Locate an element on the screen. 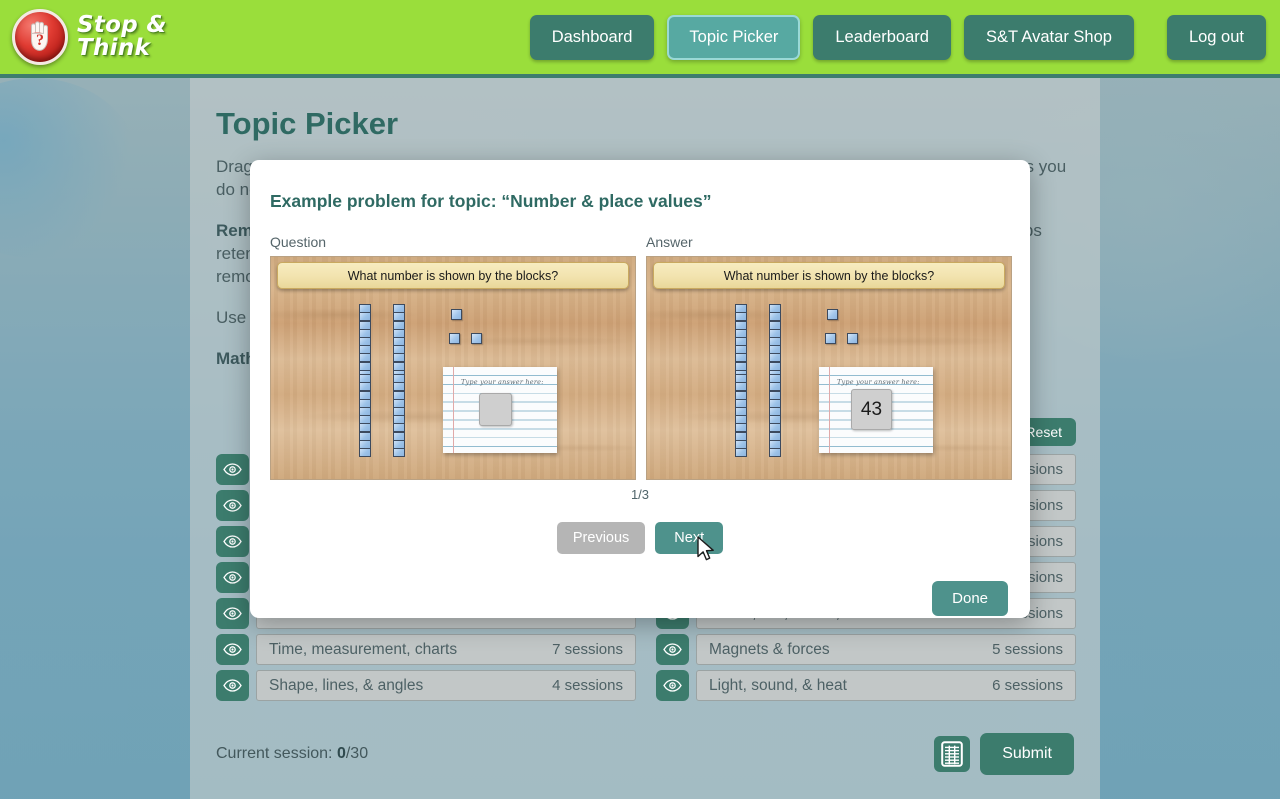 The image size is (1280, 799). brand-logo: ? Stop & Think is located at coordinates (89, 37).